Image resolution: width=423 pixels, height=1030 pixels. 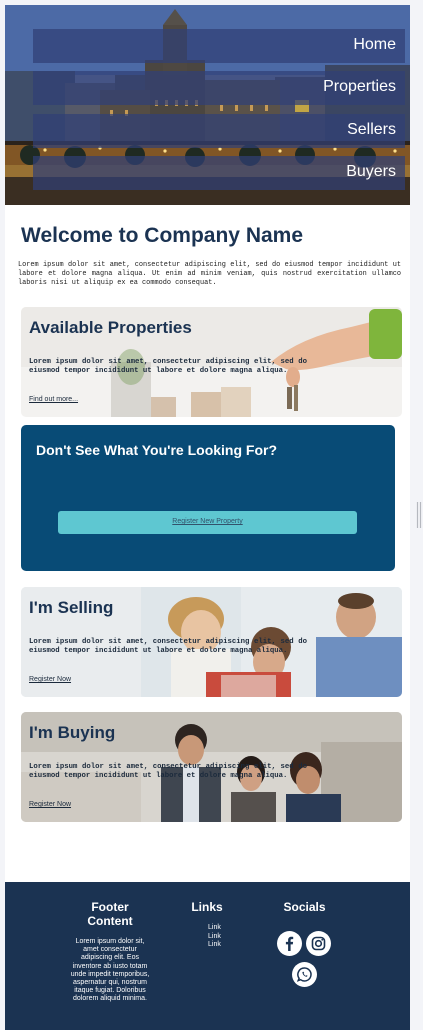 What do you see at coordinates (304, 974) in the screenshot?
I see `whatsapp-icon` at bounding box center [304, 974].